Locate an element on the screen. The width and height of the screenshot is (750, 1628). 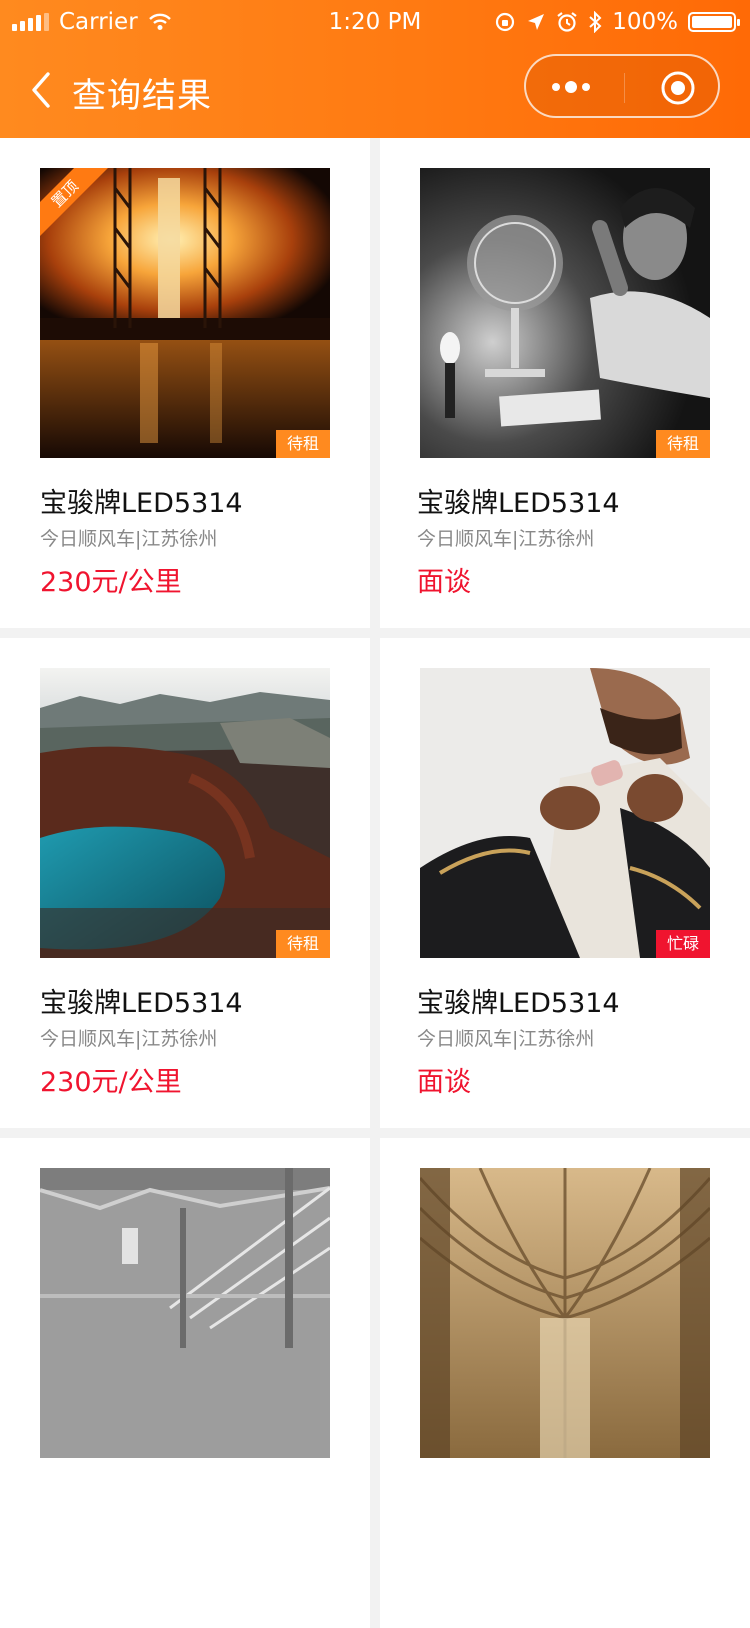
battery-percent: 100% is located at coordinates (645, 22).